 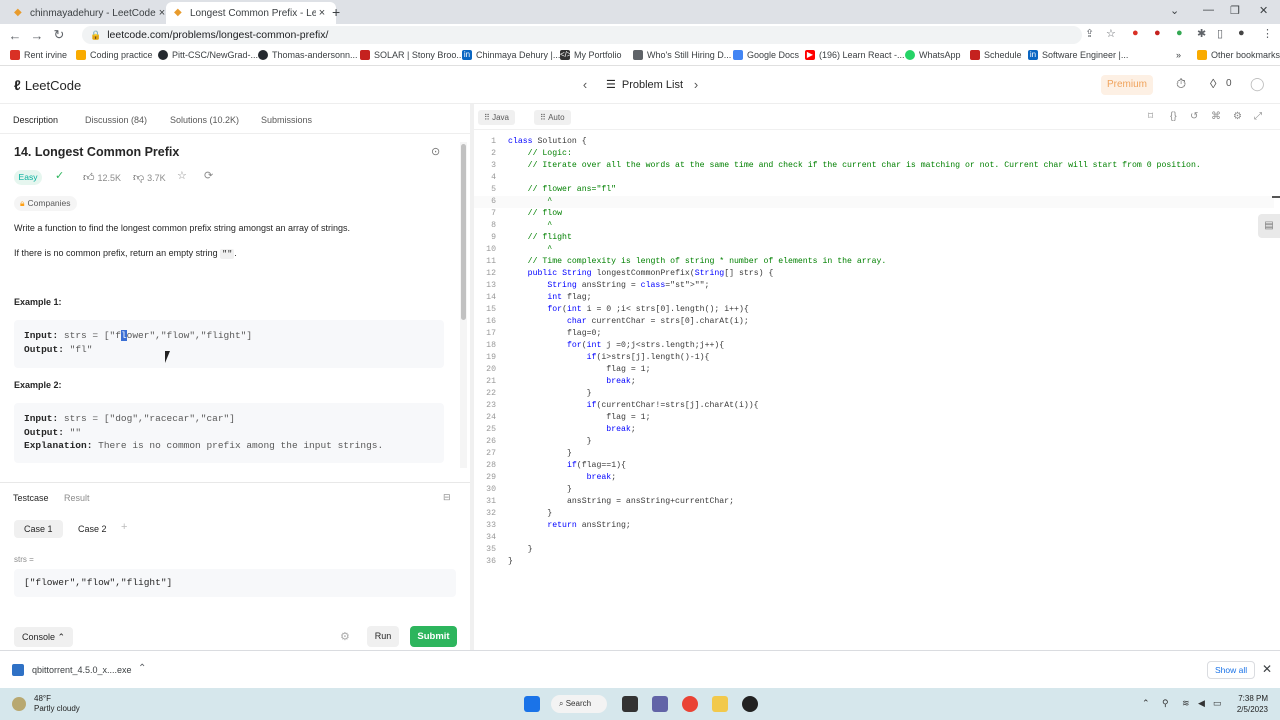 What do you see at coordinates (766, 55) in the screenshot?
I see `bookmark-item: Google Docs` at bounding box center [766, 55].